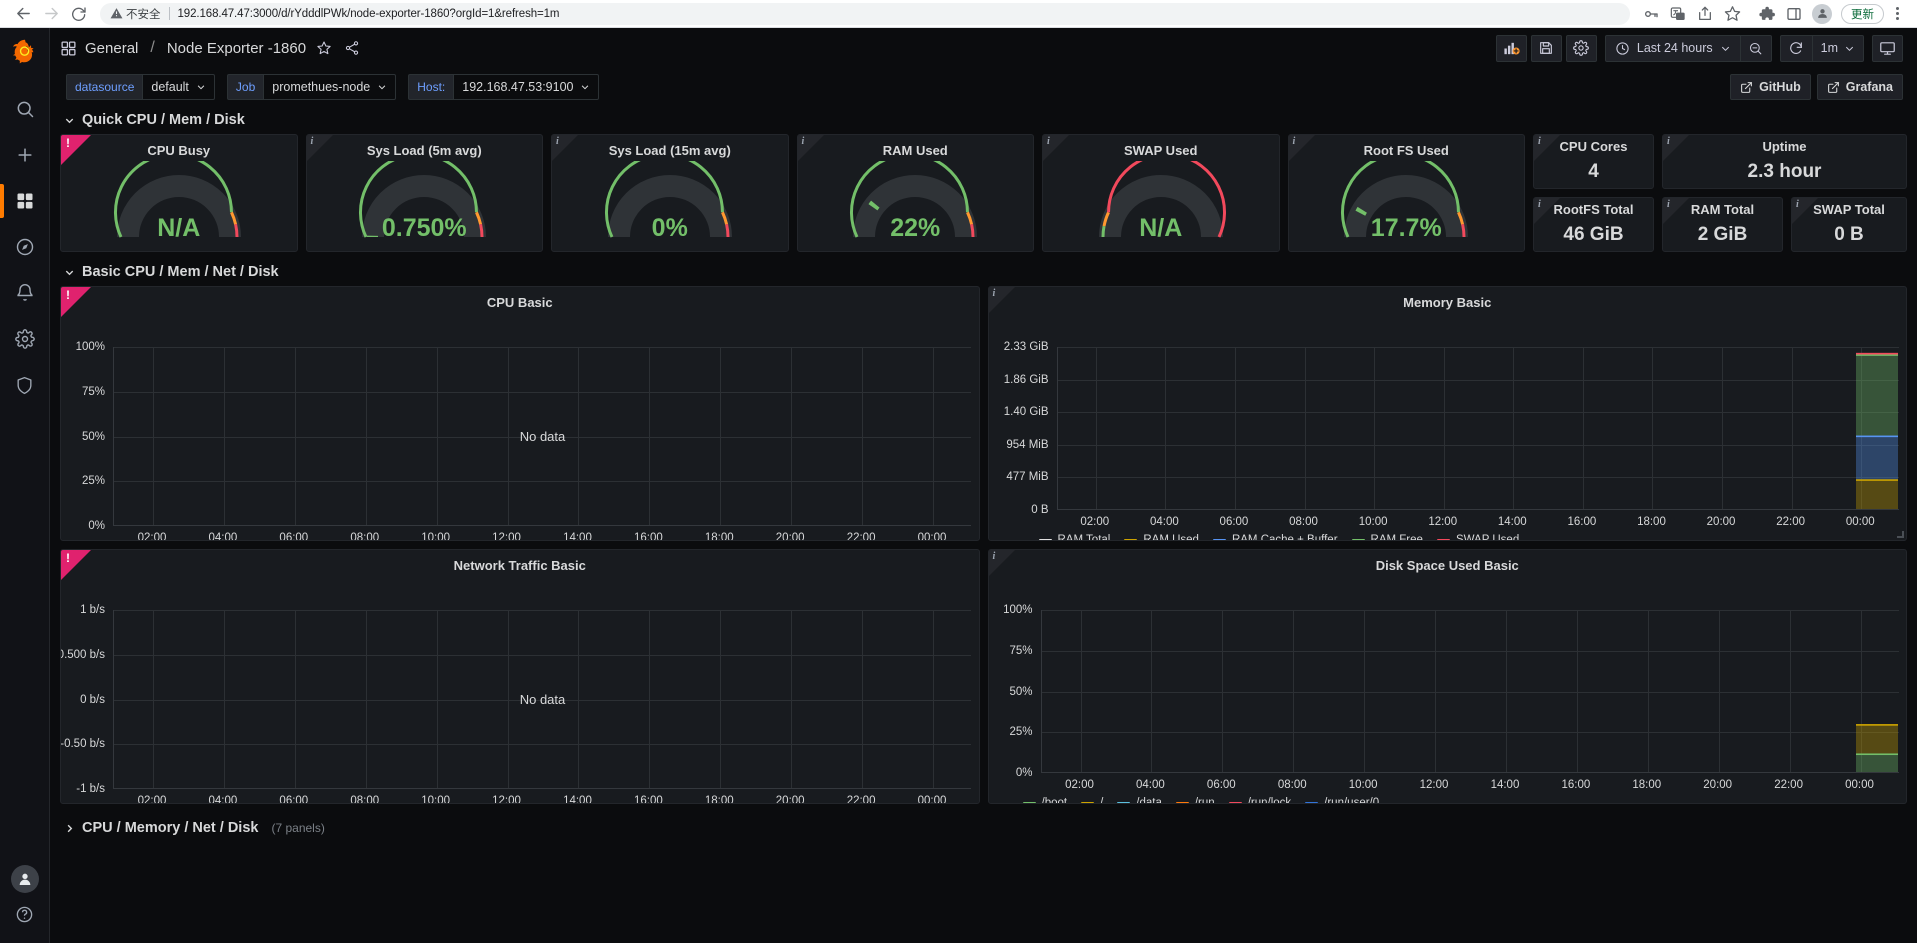  Describe the element at coordinates (1859, 87) in the screenshot. I see `dashboard-link-grafana: Grafana` at that location.